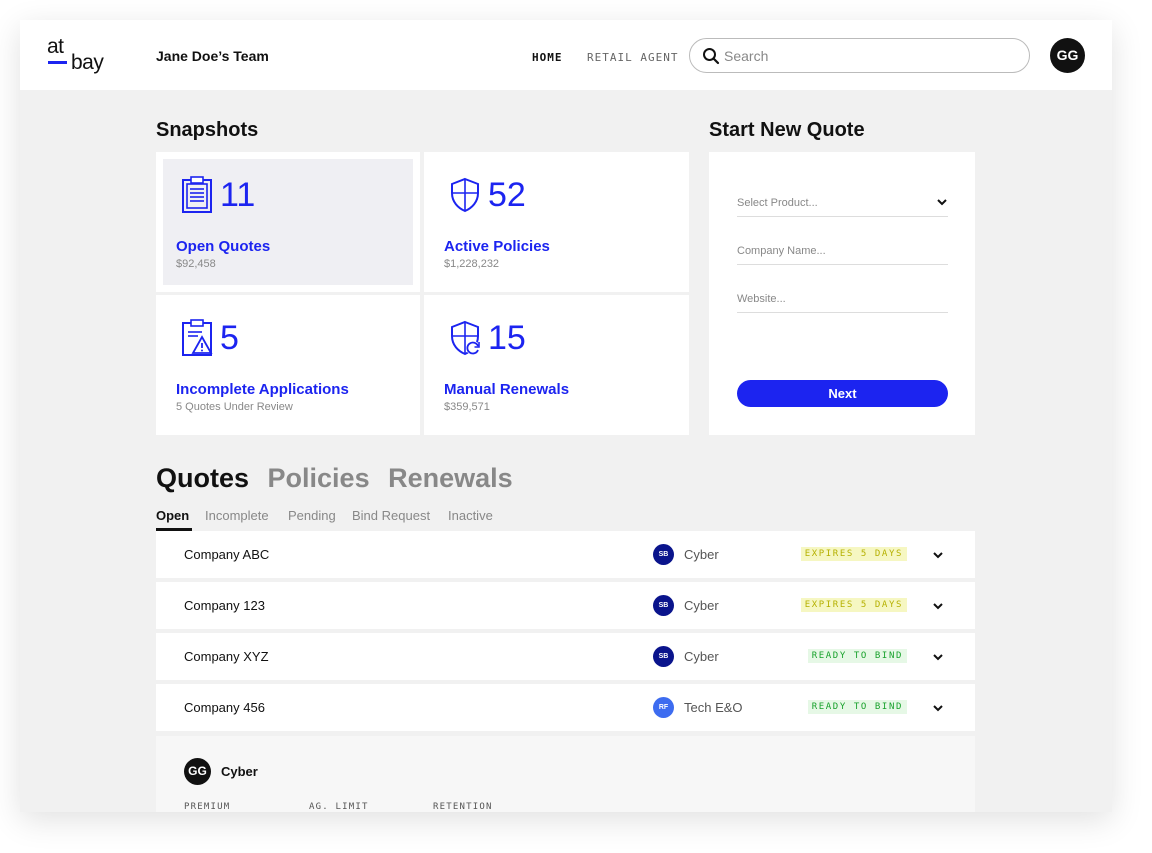 The image size is (1152, 853). I want to click on new-quote-title: Start New Quote, so click(787, 130).